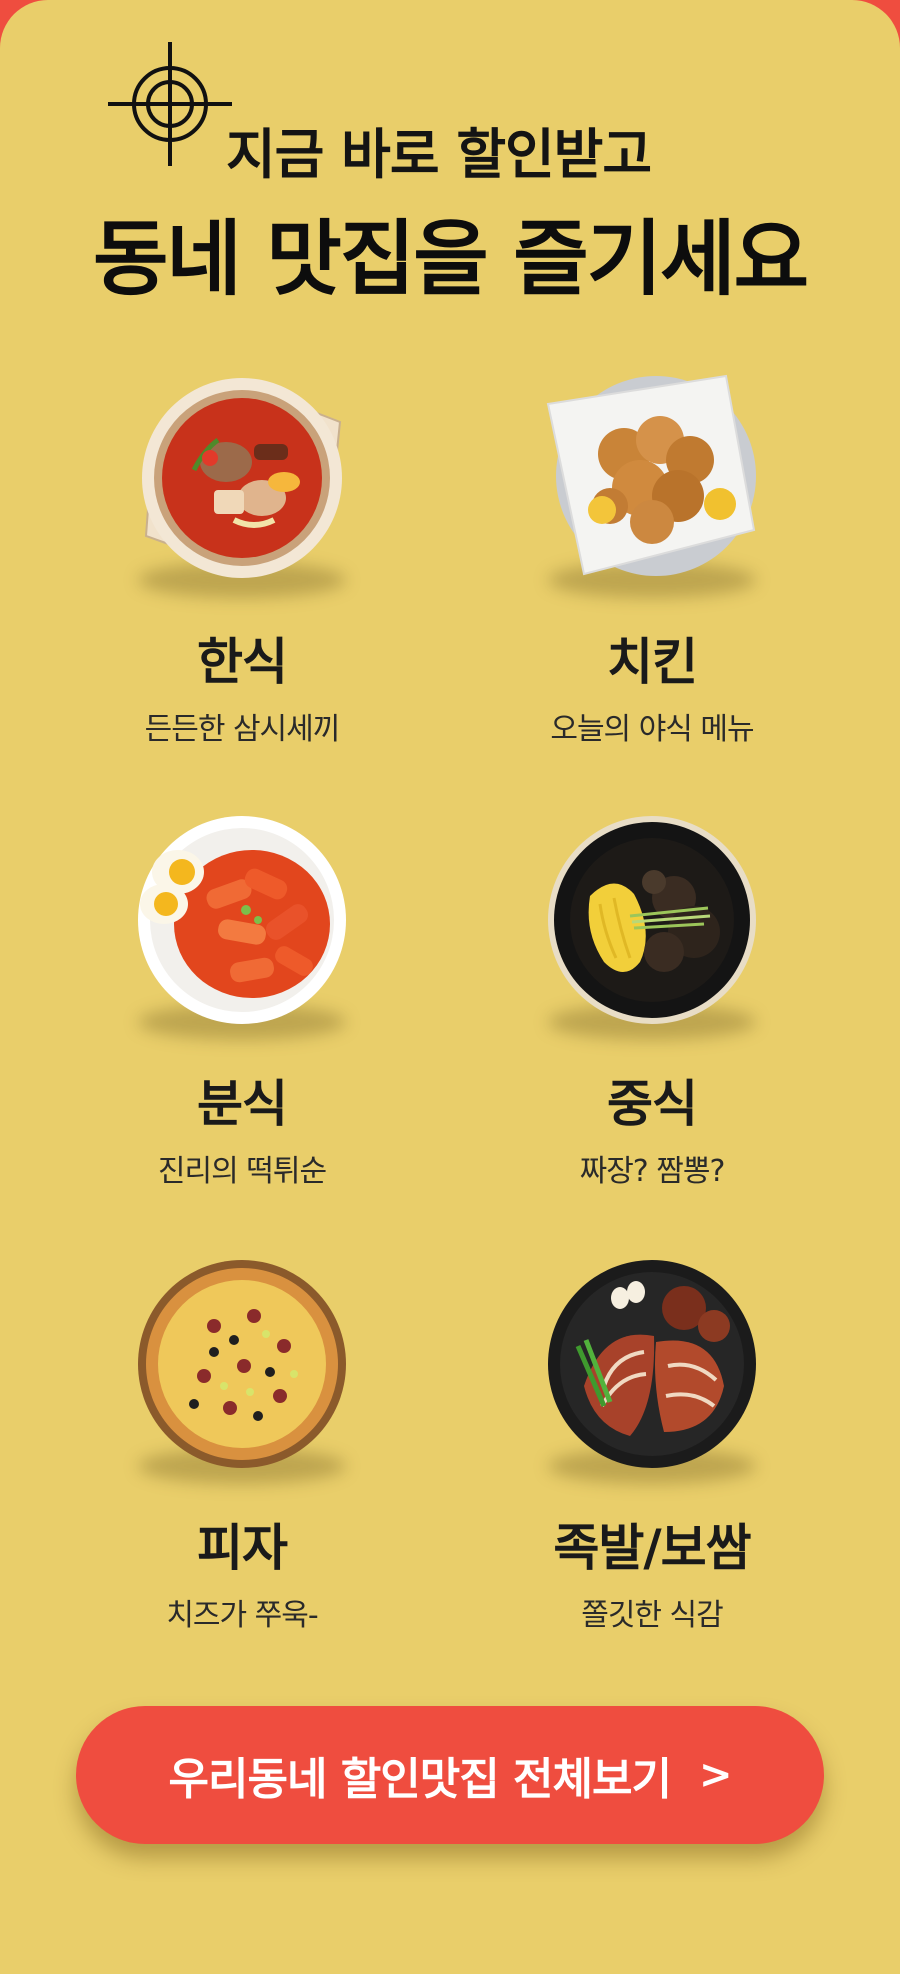 The image size is (900, 1974). I want to click on category-name: 족발/보쌈, so click(652, 1548).